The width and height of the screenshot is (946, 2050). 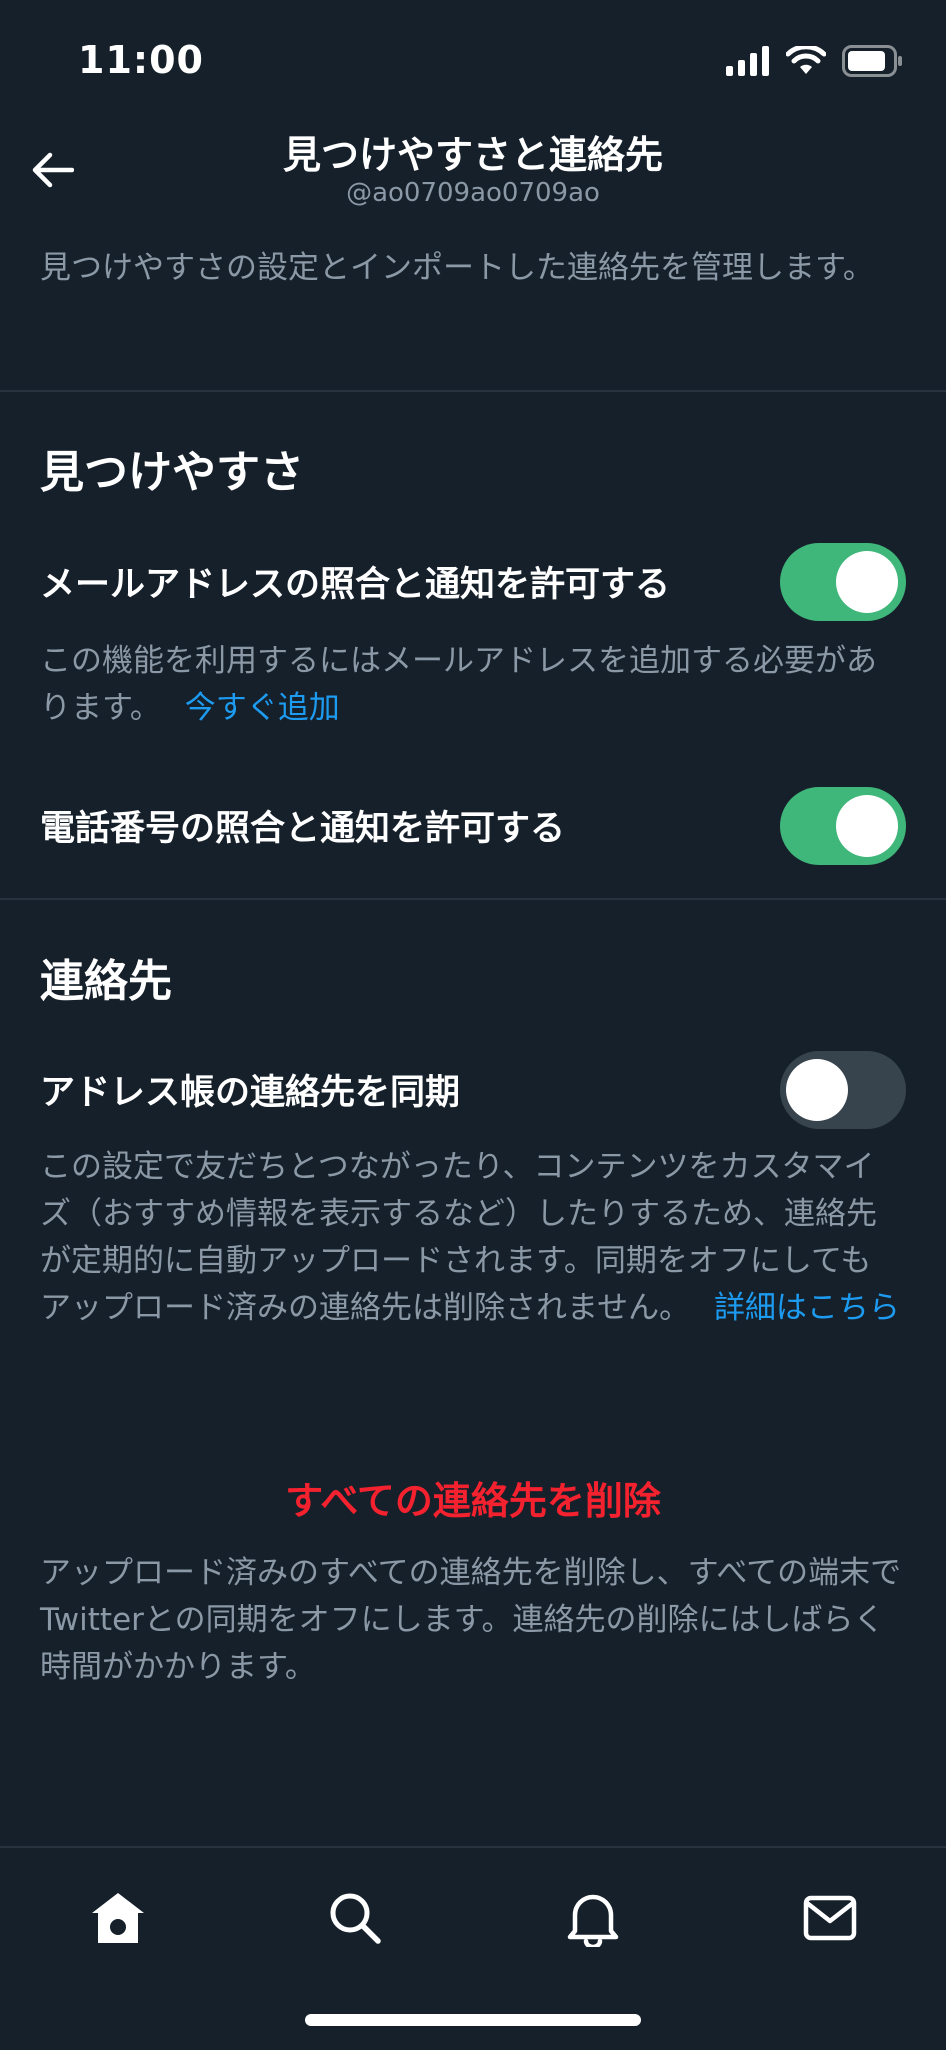 What do you see at coordinates (472, 155) in the screenshot?
I see `page-title: 見つけやすさと連絡先` at bounding box center [472, 155].